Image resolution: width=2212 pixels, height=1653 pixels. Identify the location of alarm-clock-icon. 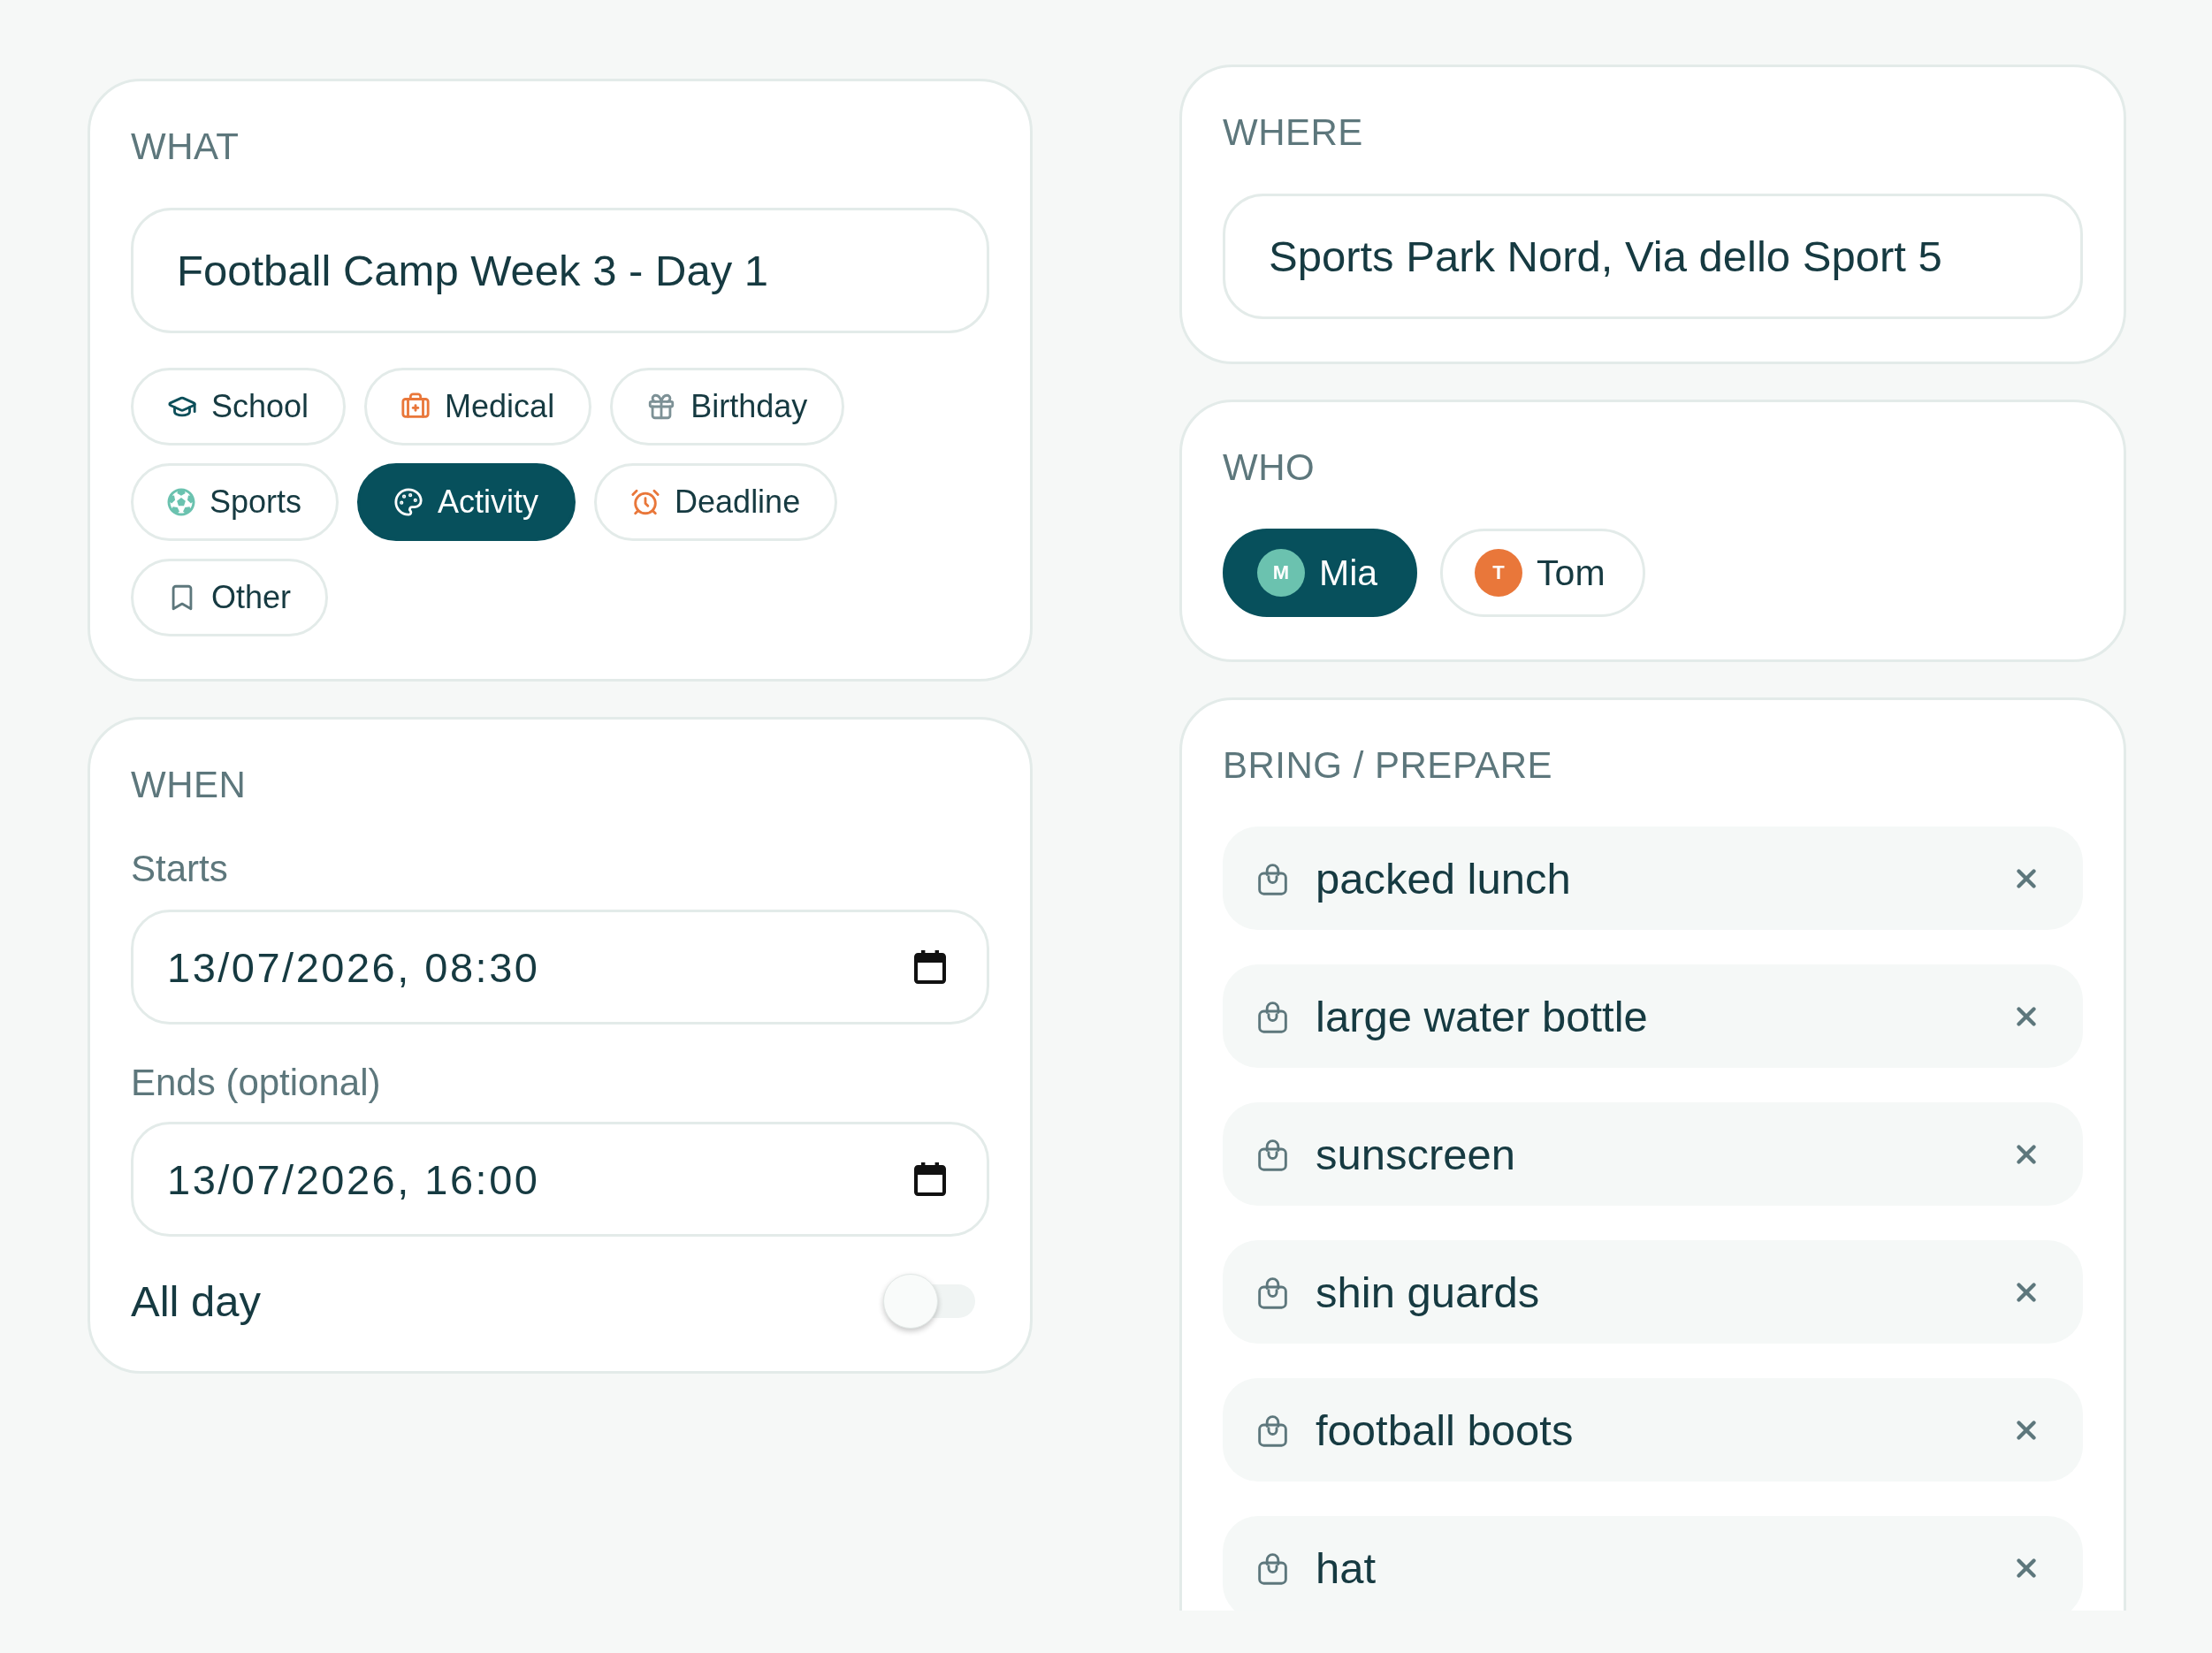
(645, 502).